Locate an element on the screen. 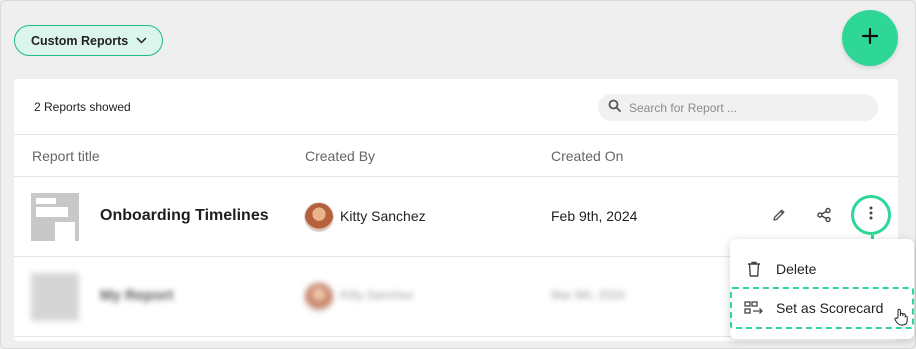 This screenshot has height=349, width=916. col-report-title: Report title is located at coordinates (66, 156).